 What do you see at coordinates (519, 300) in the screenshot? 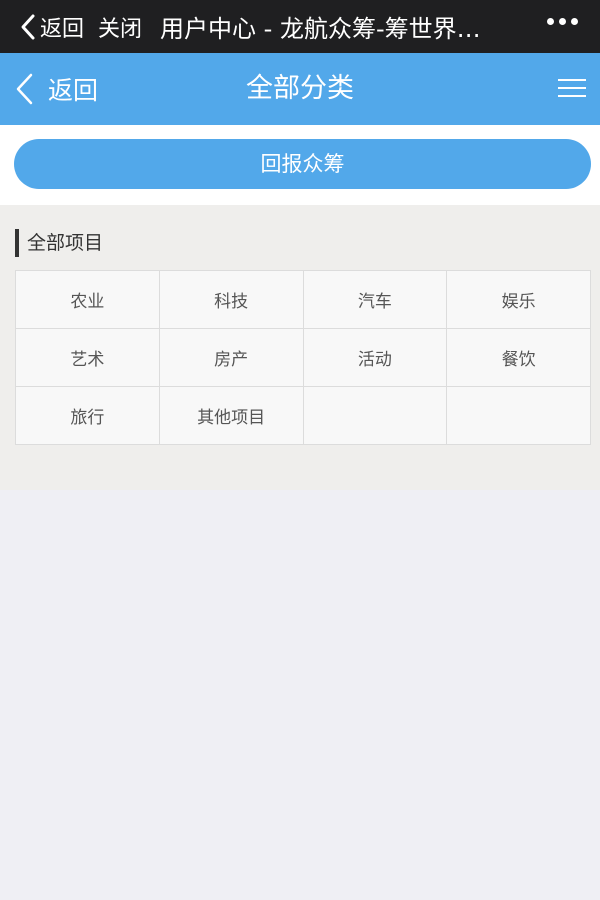
I see `category-entertainment: 娱乐` at bounding box center [519, 300].